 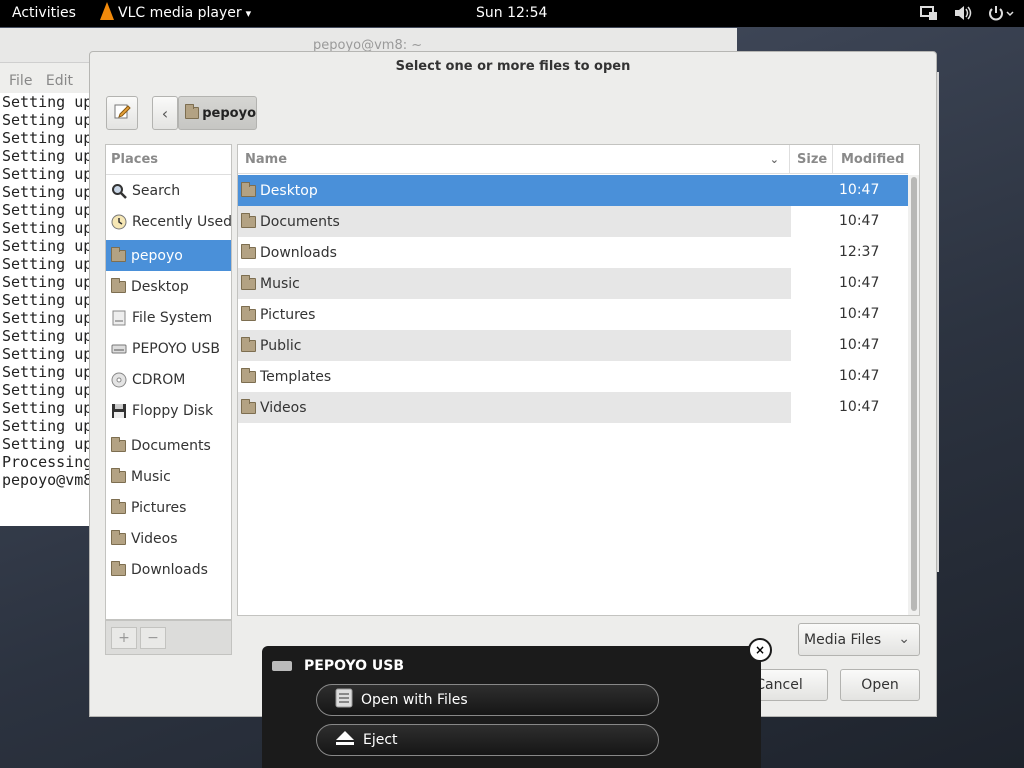 I want to click on edit-pencil-icon, so click(x=122, y=113).